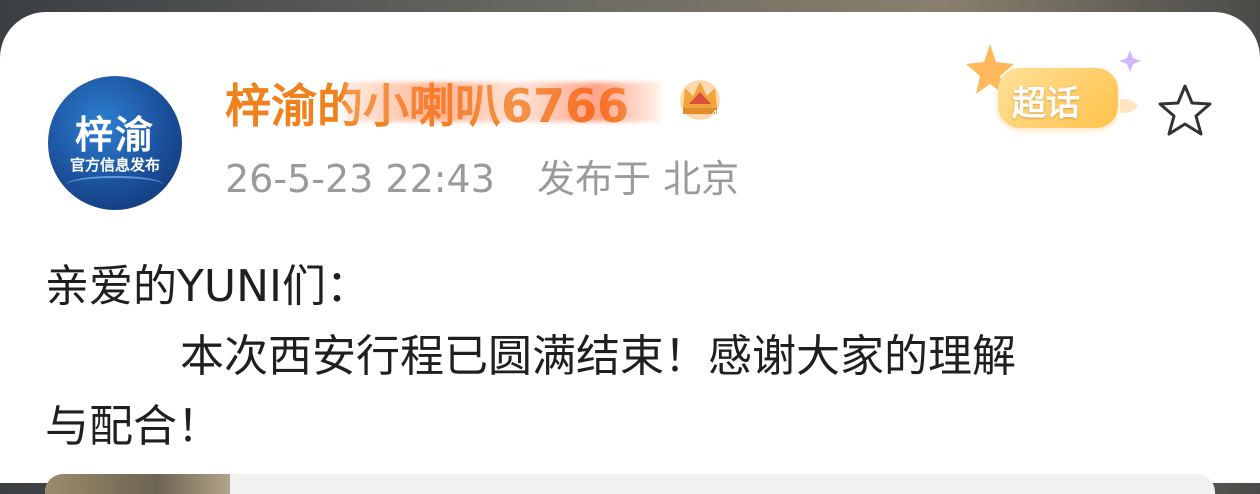  I want to click on post-location: 发布于 北京, so click(638, 179).